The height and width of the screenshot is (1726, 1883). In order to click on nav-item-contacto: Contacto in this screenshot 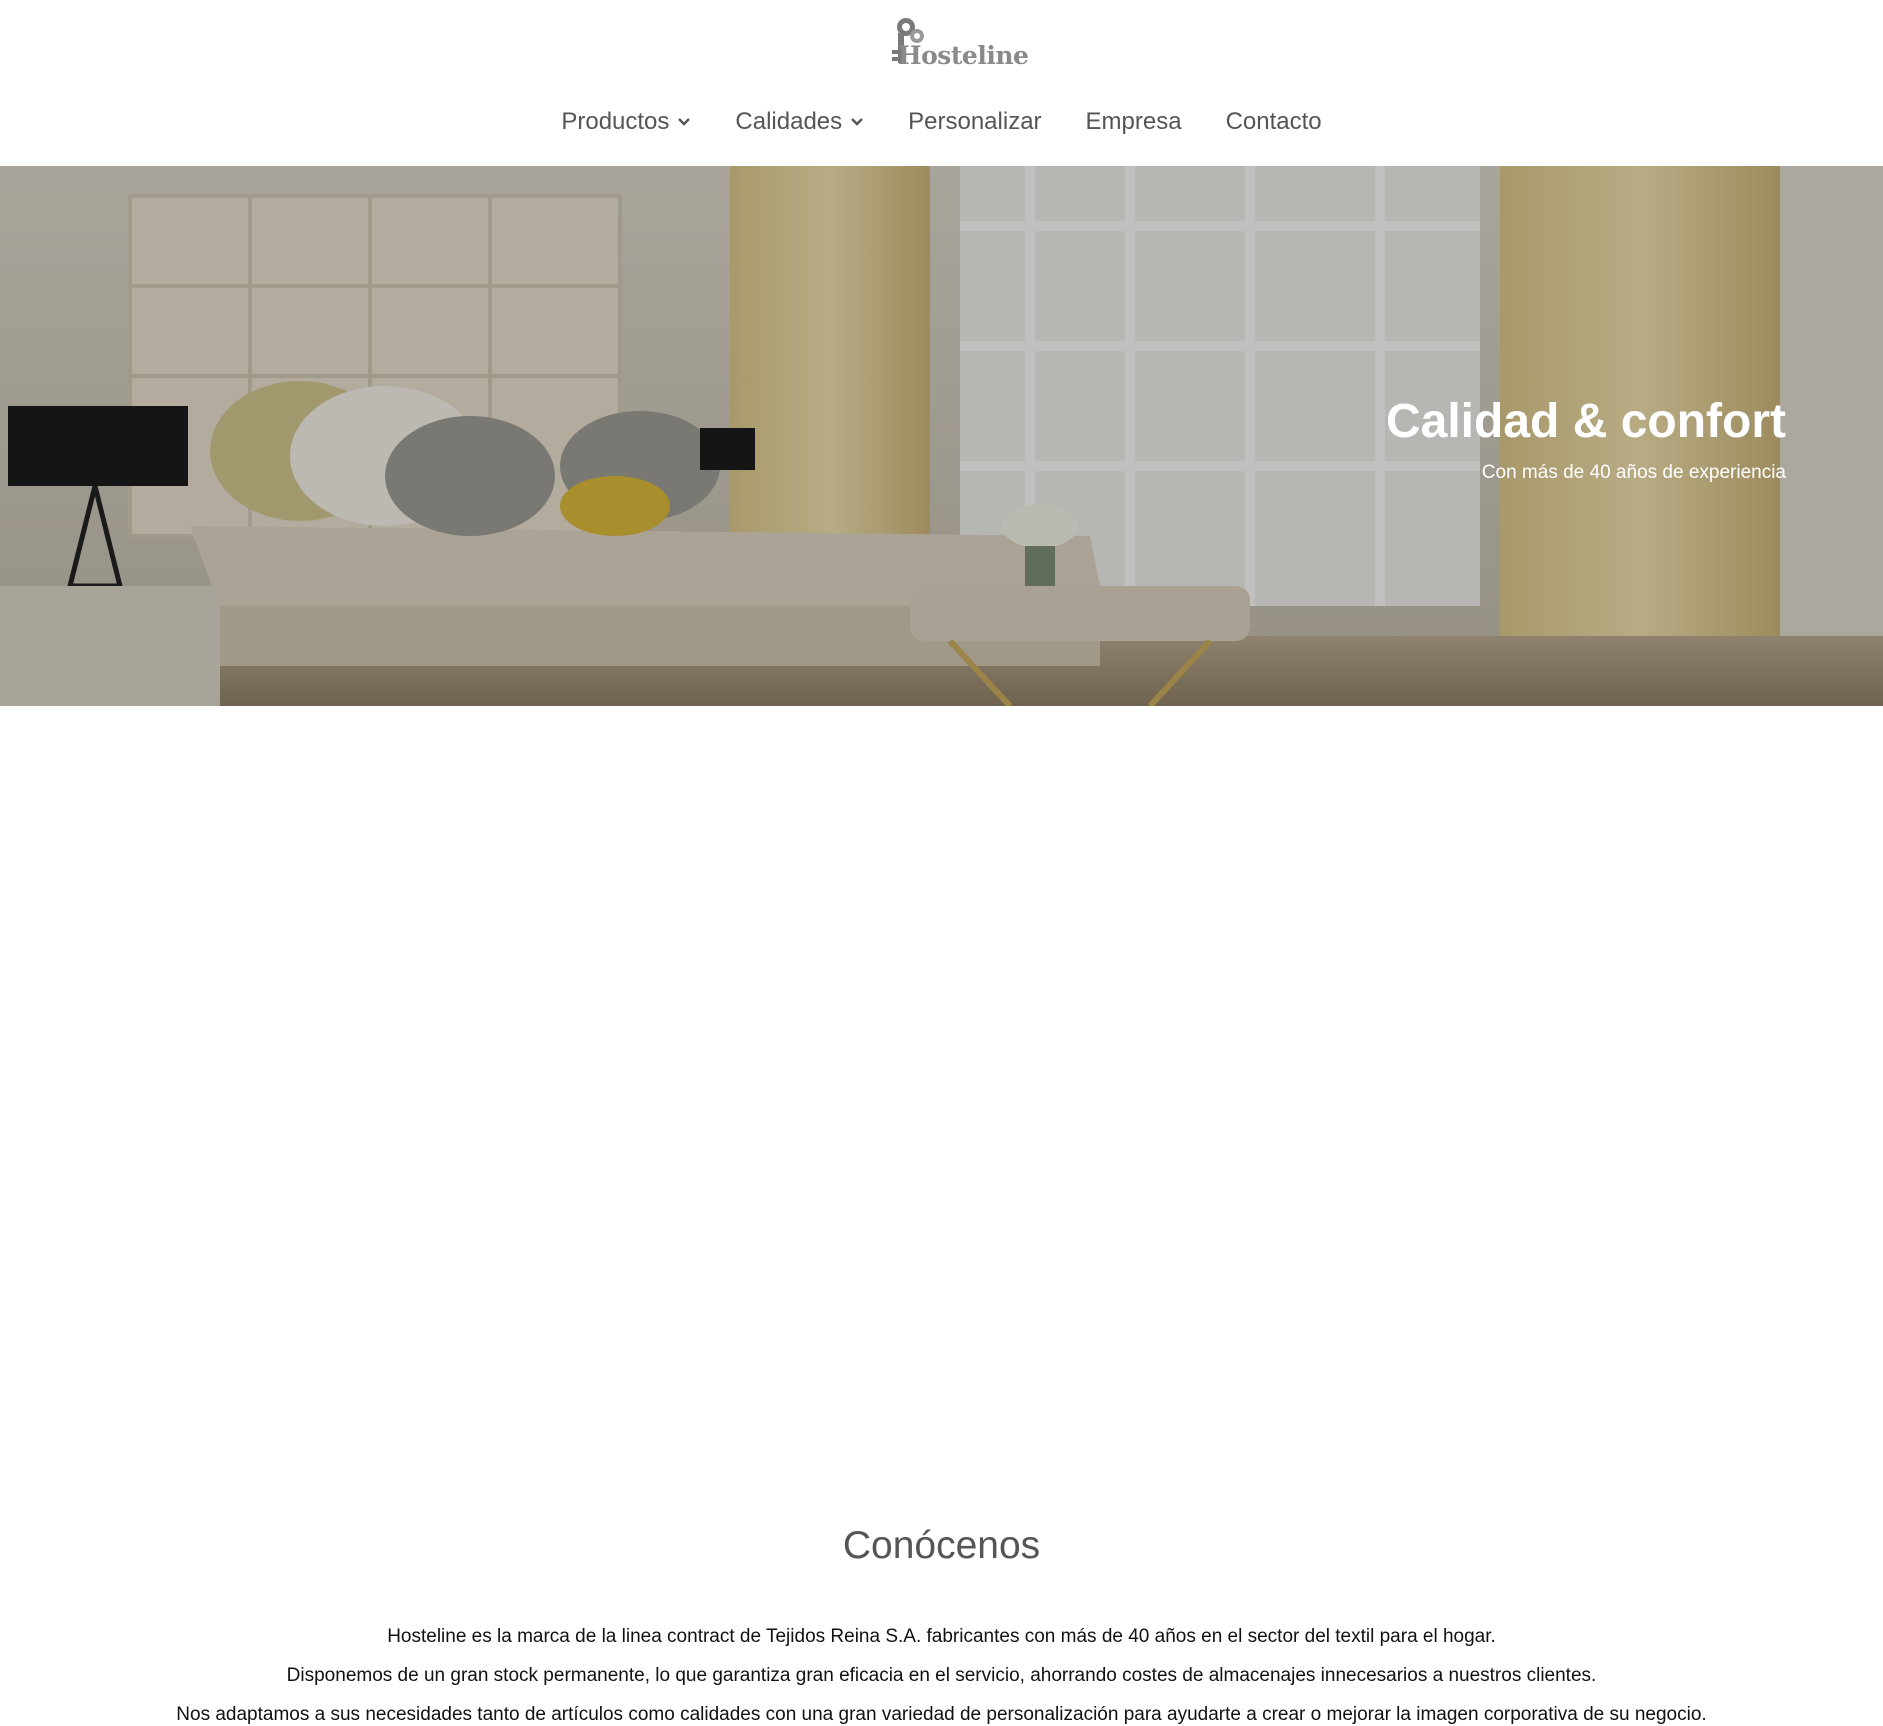, I will do `click(1274, 122)`.